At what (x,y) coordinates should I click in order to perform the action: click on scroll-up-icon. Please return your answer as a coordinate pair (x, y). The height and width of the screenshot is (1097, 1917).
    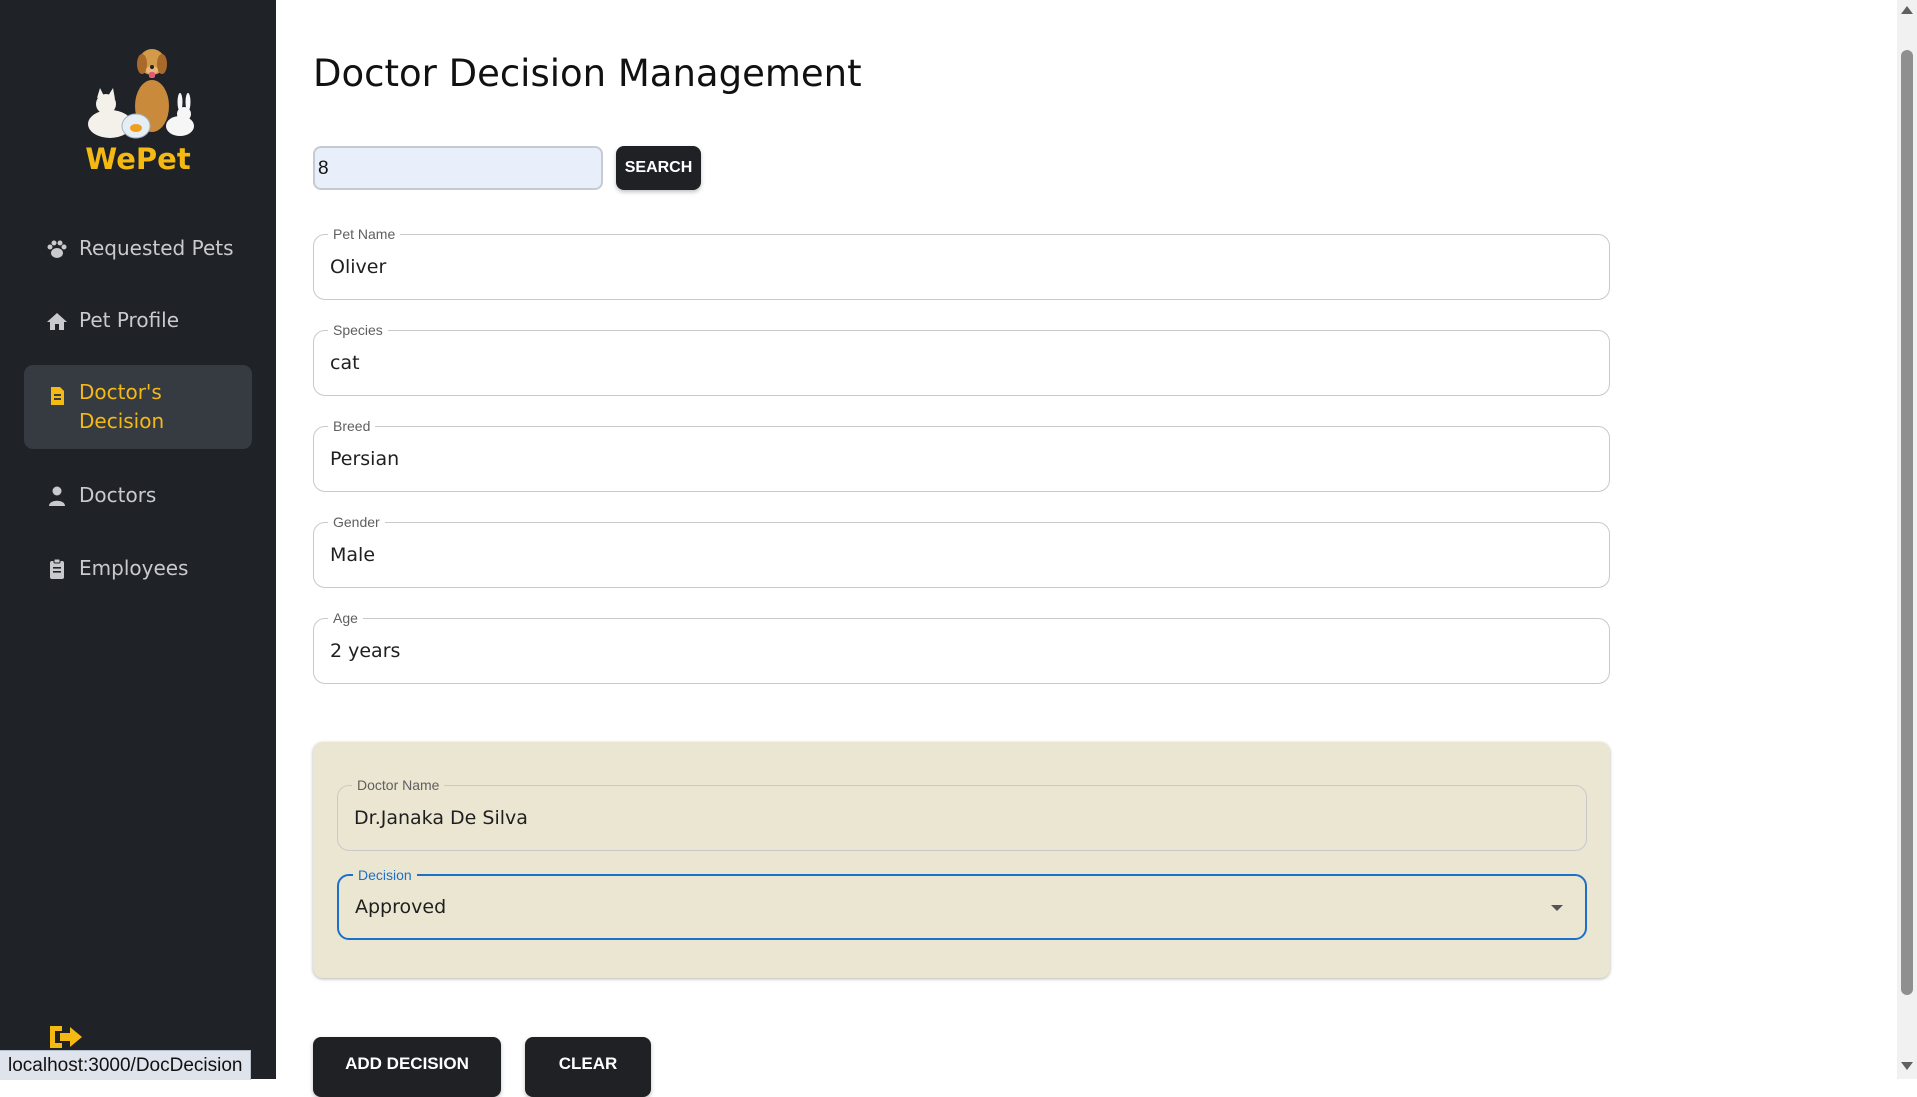
    Looking at the image, I should click on (1907, 10).